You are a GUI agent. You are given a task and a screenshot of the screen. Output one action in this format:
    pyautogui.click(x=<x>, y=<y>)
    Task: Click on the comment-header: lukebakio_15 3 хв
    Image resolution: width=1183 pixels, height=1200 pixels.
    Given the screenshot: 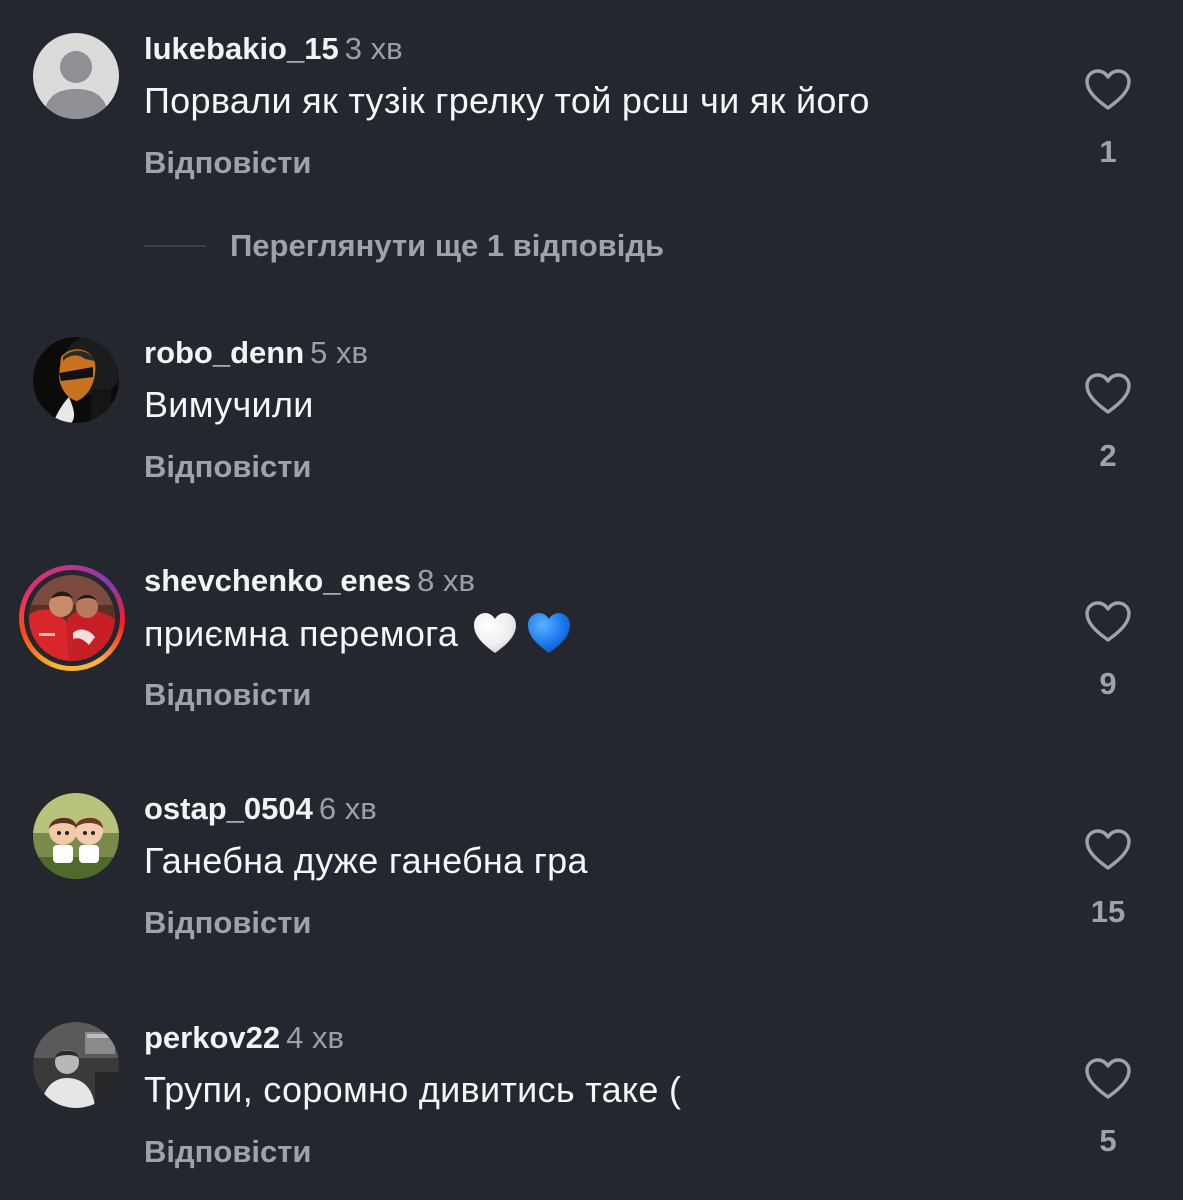 What is the action you would take?
    pyautogui.click(x=273, y=49)
    